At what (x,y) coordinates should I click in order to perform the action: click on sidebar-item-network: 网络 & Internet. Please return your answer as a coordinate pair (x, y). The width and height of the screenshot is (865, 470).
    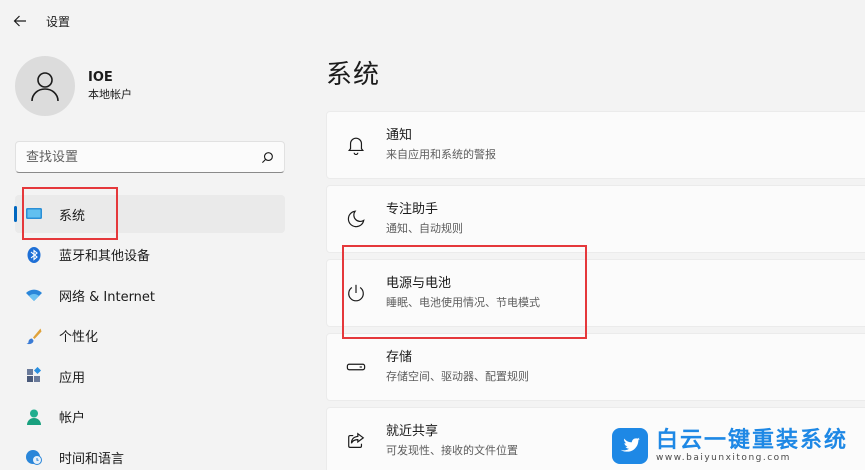
    Looking at the image, I should click on (150, 295).